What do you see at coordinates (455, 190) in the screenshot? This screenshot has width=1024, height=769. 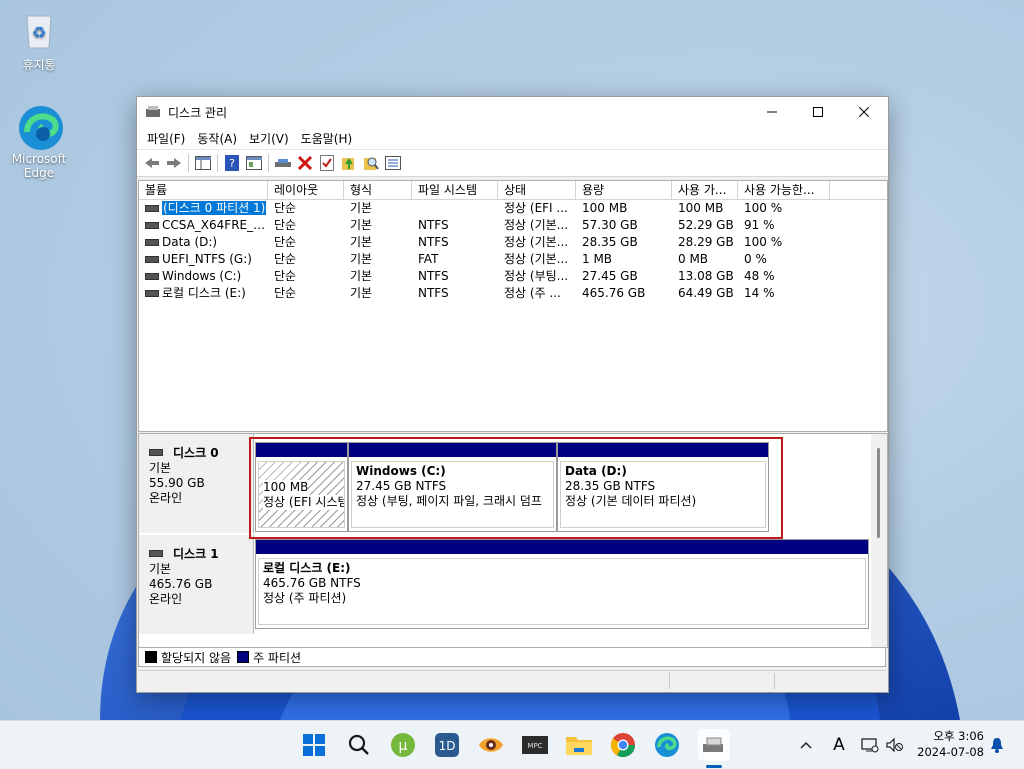 I see `column-header-filesystem: 파일 시스템` at bounding box center [455, 190].